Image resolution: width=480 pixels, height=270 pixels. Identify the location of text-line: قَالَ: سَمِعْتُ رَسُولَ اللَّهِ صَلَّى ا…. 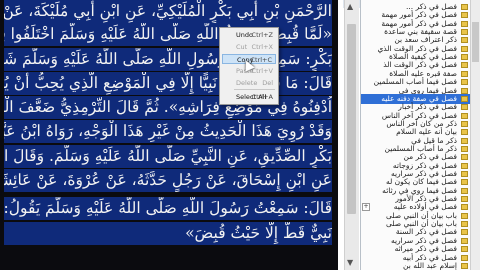
(168, 208).